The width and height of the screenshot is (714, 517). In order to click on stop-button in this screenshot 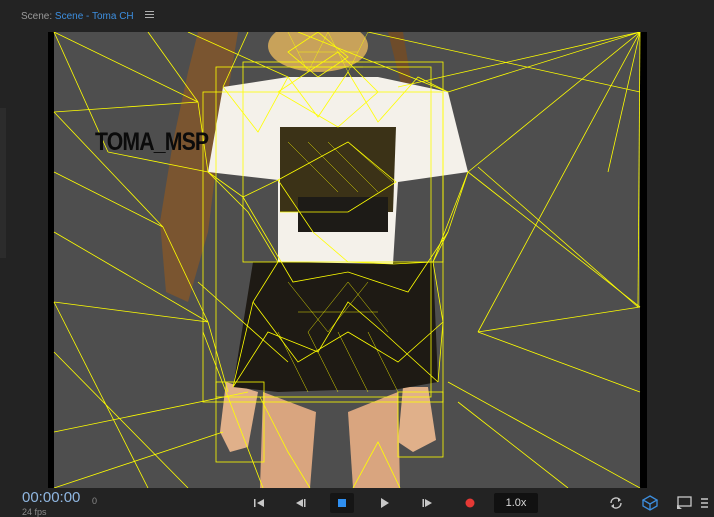, I will do `click(342, 503)`.